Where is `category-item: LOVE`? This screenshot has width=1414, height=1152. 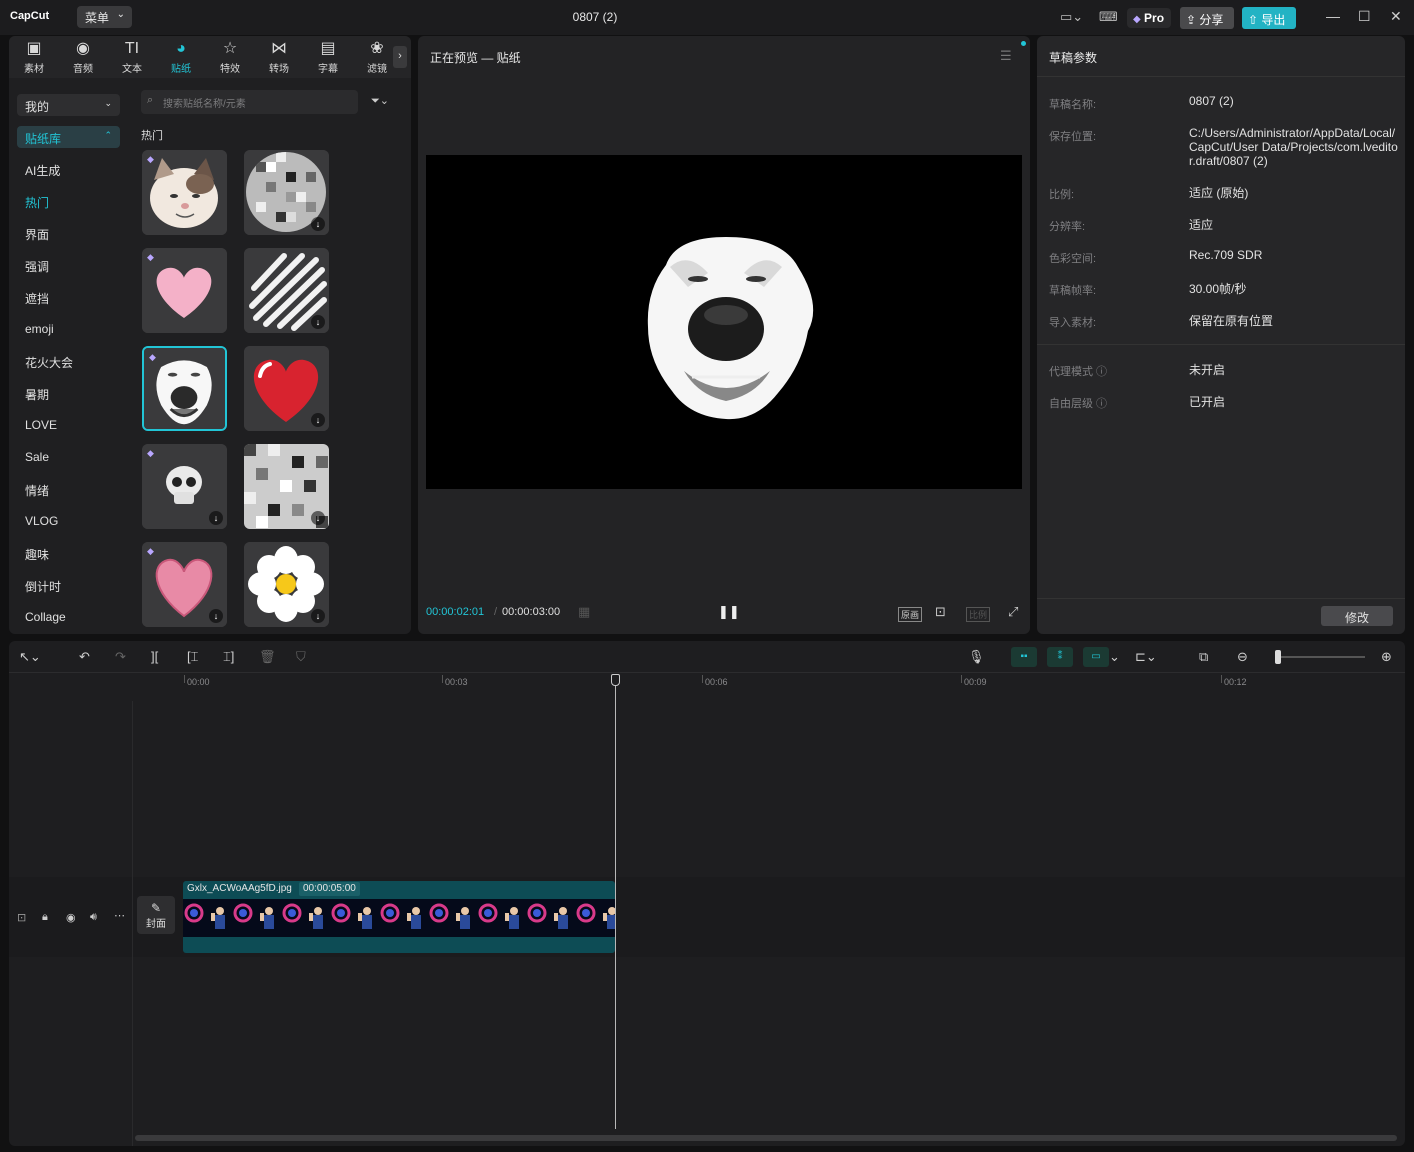 category-item: LOVE is located at coordinates (41, 425).